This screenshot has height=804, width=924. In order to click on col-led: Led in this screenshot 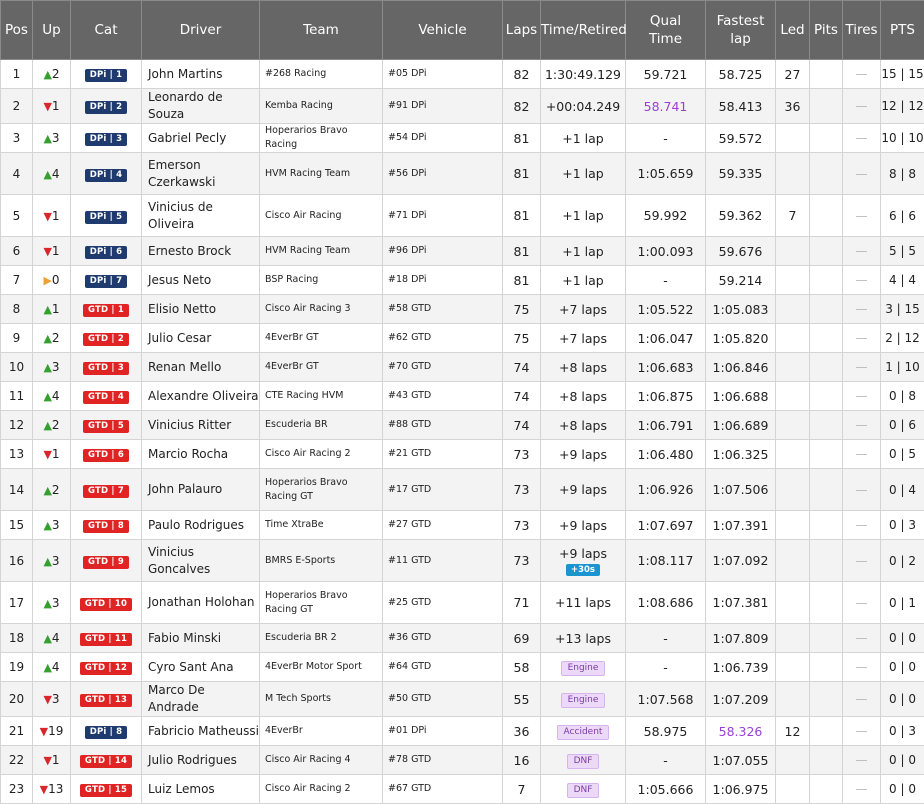, I will do `click(793, 30)`.